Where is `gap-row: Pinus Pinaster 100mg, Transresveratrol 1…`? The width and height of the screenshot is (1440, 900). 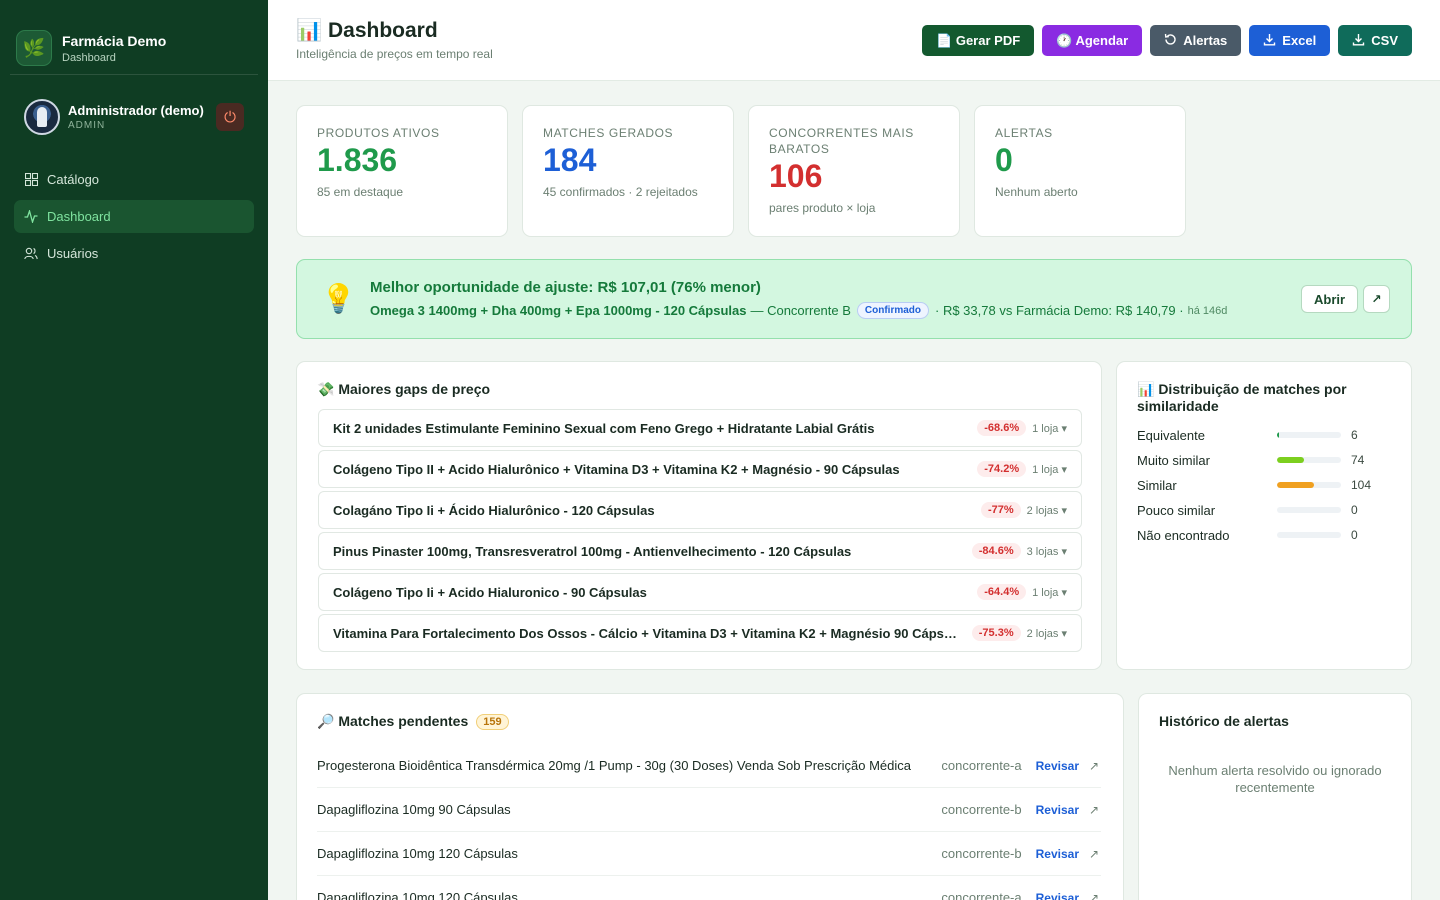 gap-row: Pinus Pinaster 100mg, Transresveratrol 1… is located at coordinates (700, 551).